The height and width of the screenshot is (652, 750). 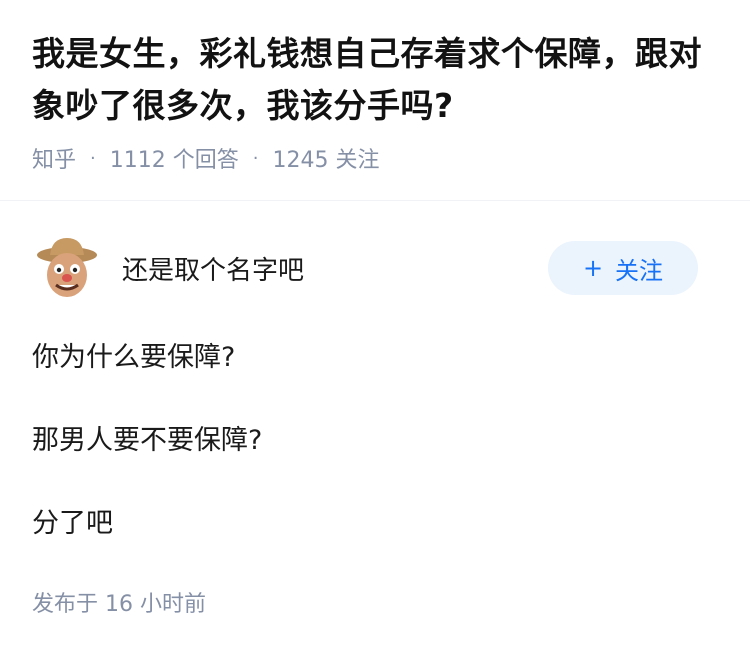 I want to click on author-name: 还是取个名字吧, so click(x=335, y=268).